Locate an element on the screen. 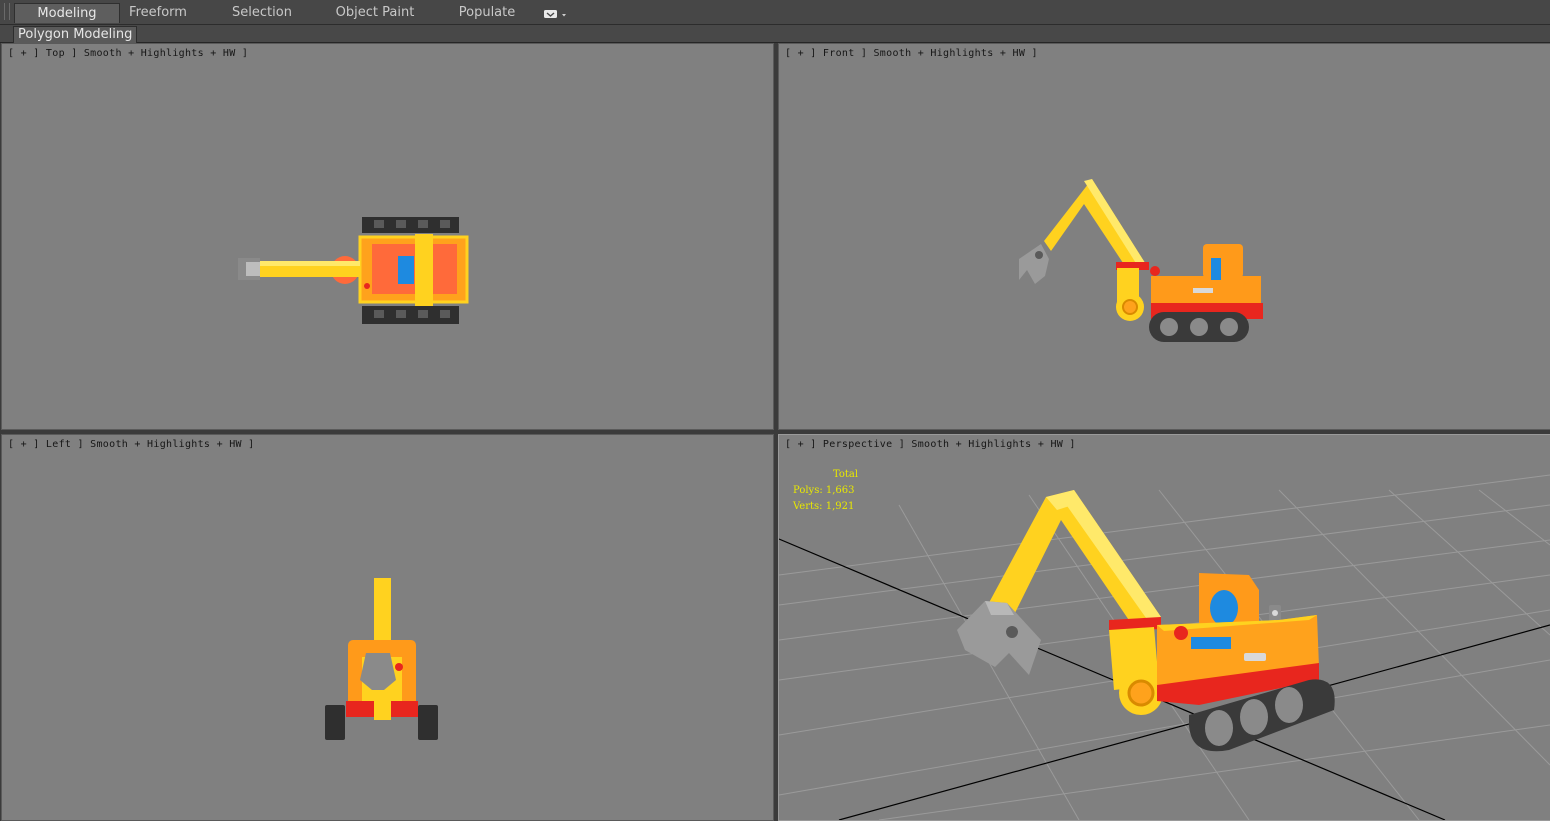  tab-freeform: Freeform is located at coordinates (158, 12).